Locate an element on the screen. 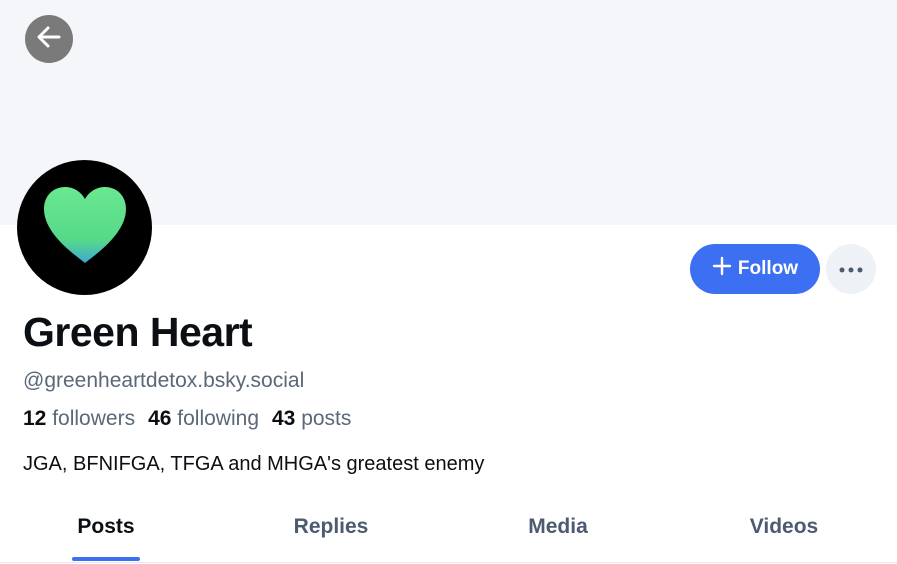 This screenshot has width=897, height=564. tab-videos: Videos is located at coordinates (784, 527).